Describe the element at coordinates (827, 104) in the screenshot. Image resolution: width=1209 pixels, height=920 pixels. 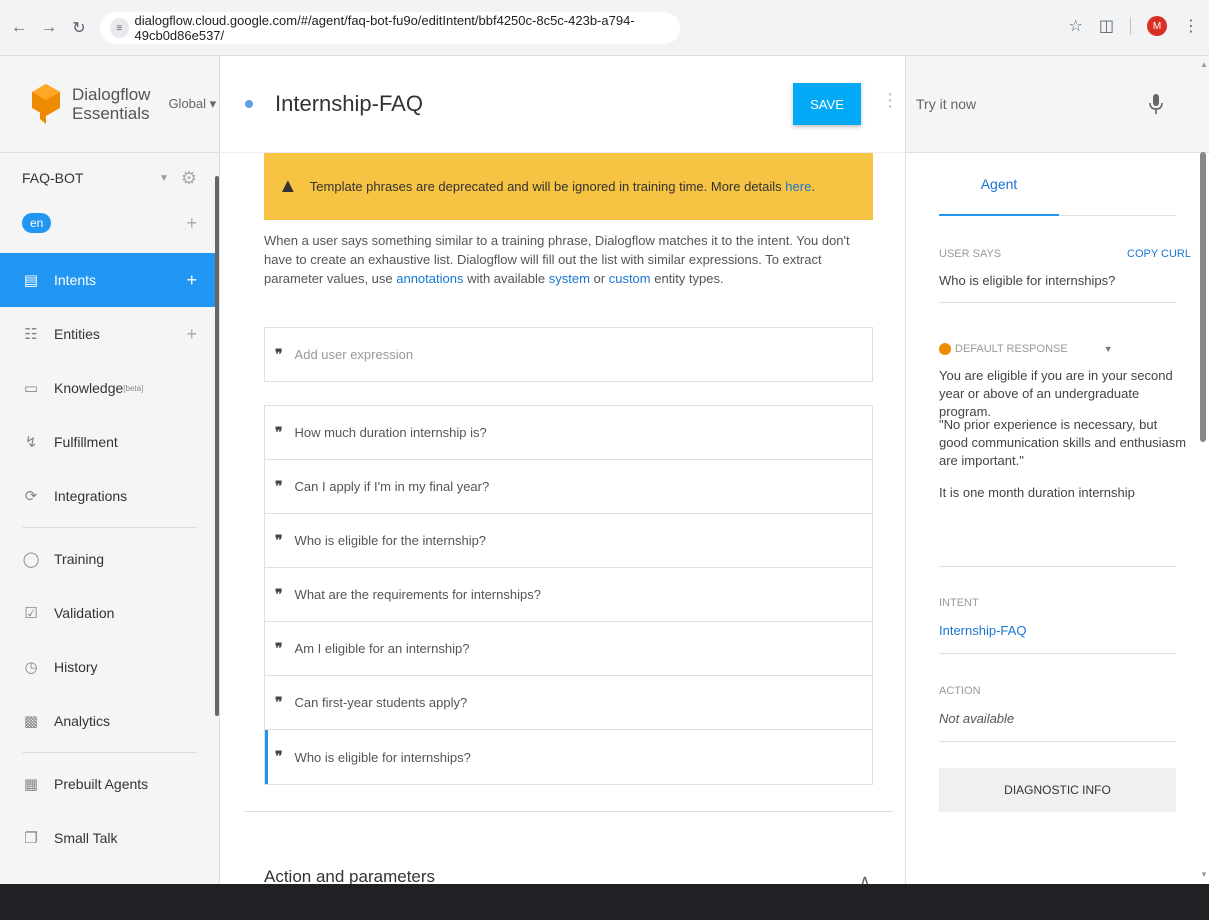
I see `save-button: SAVE` at that location.